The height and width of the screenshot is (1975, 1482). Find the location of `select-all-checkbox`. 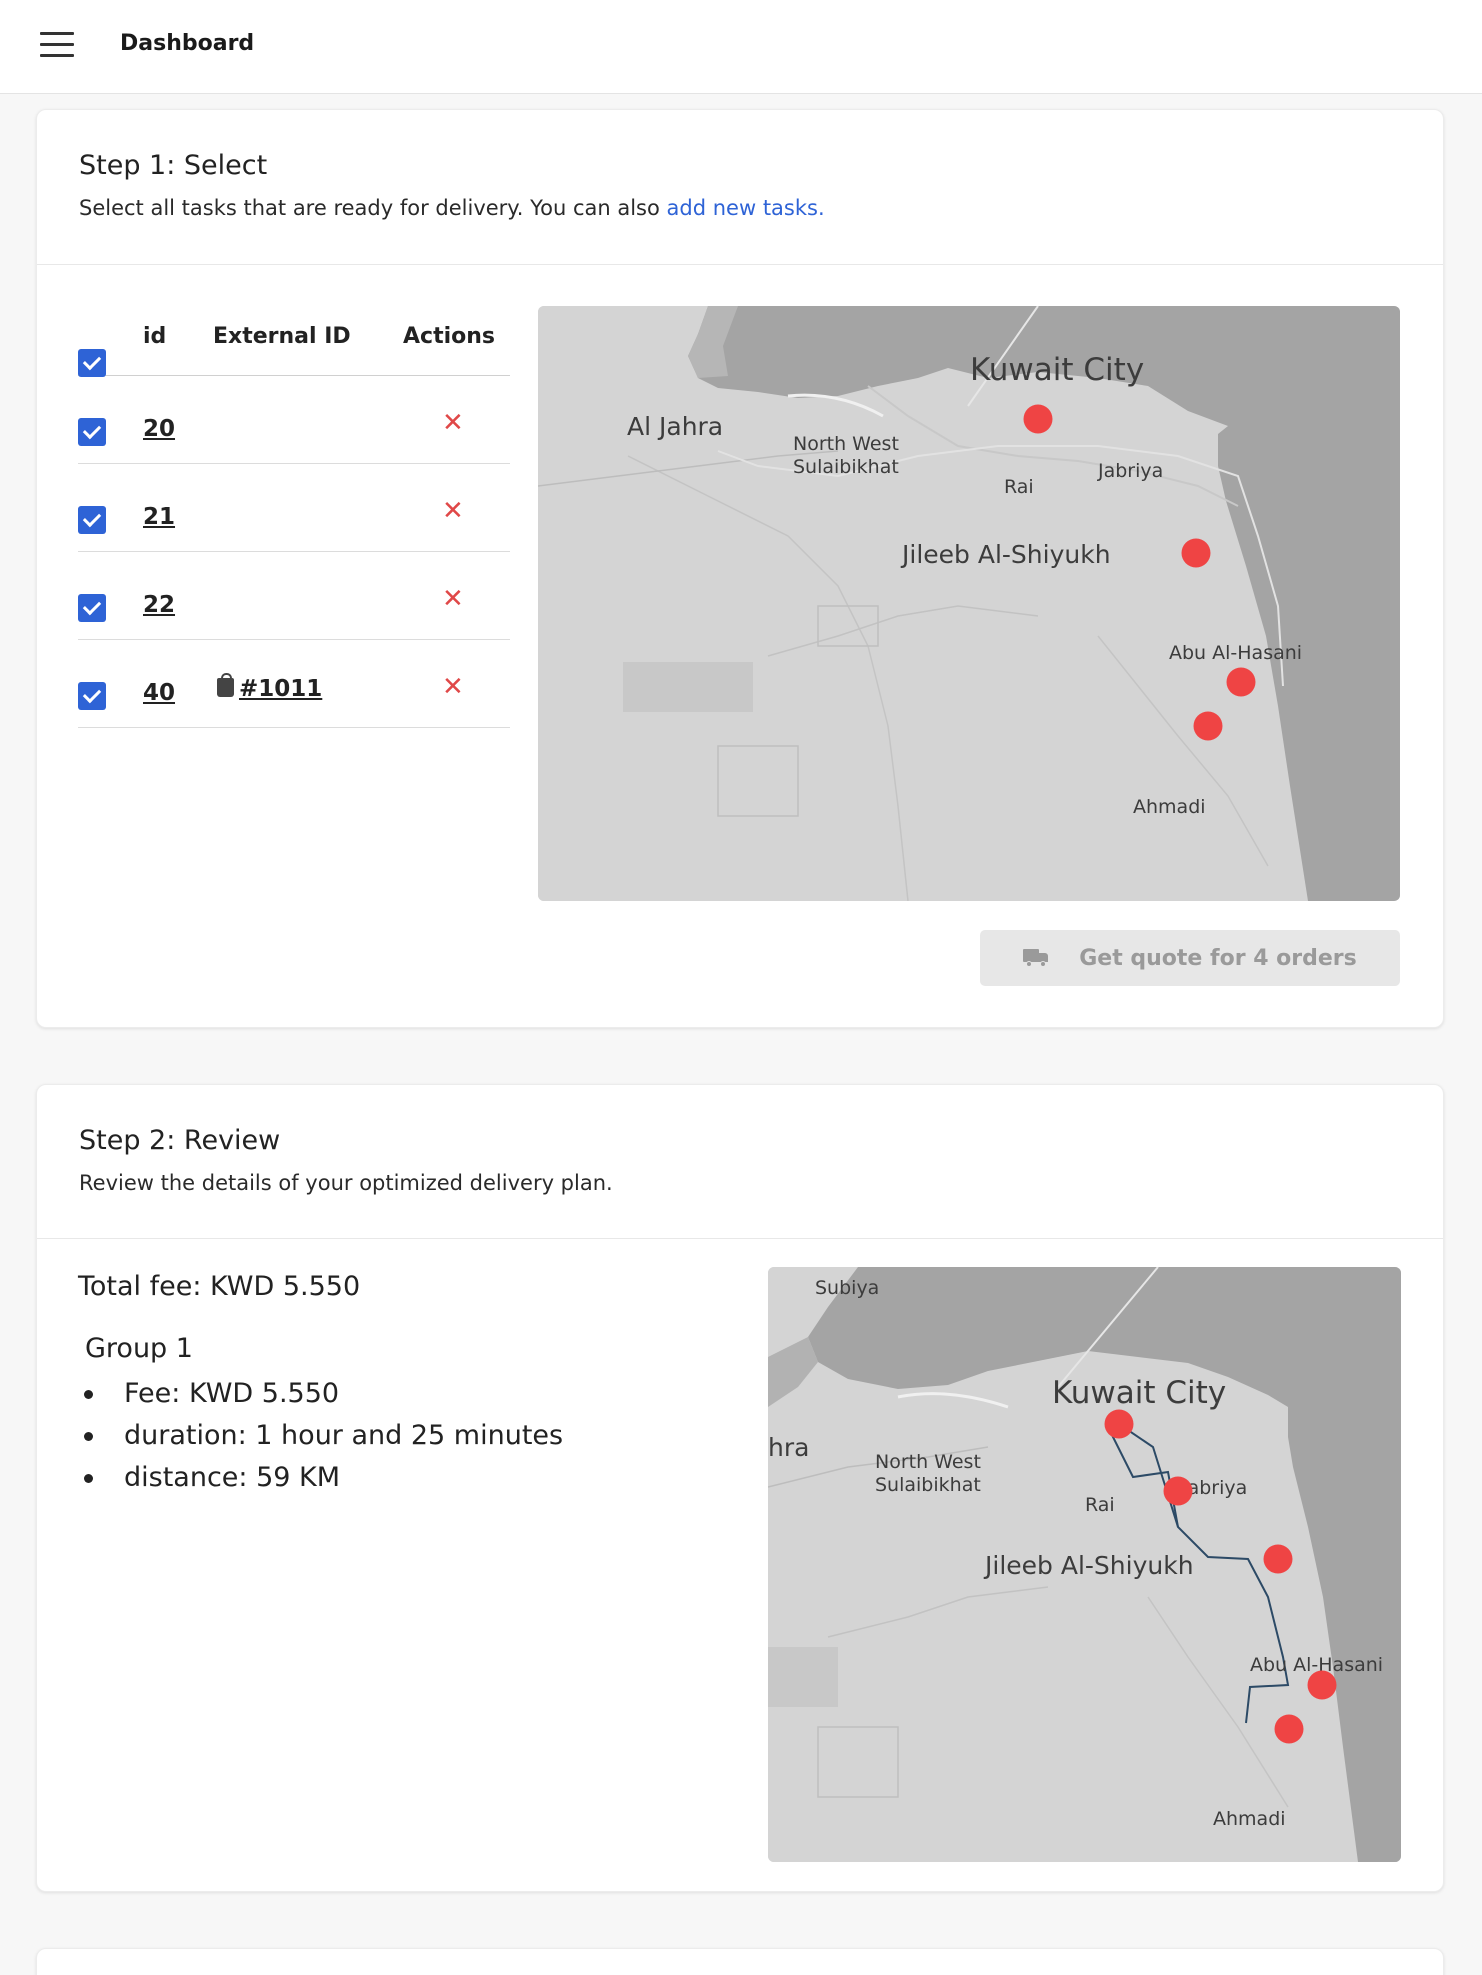

select-all-checkbox is located at coordinates (92, 363).